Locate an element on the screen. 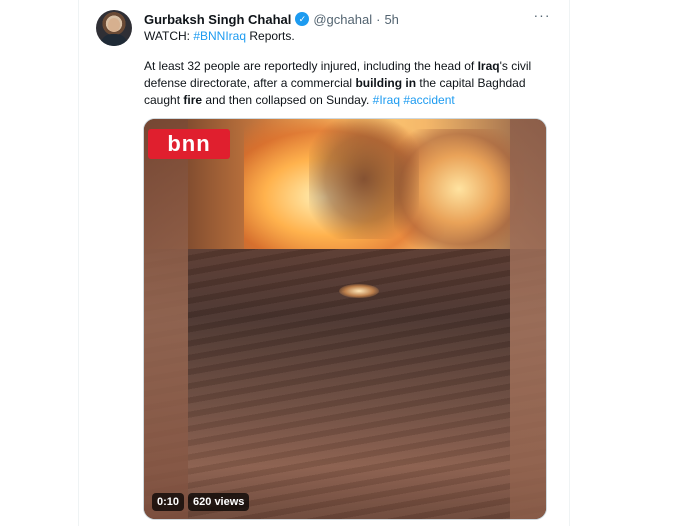 The image size is (700, 526). bold-iraq: Iraq is located at coordinates (488, 66).